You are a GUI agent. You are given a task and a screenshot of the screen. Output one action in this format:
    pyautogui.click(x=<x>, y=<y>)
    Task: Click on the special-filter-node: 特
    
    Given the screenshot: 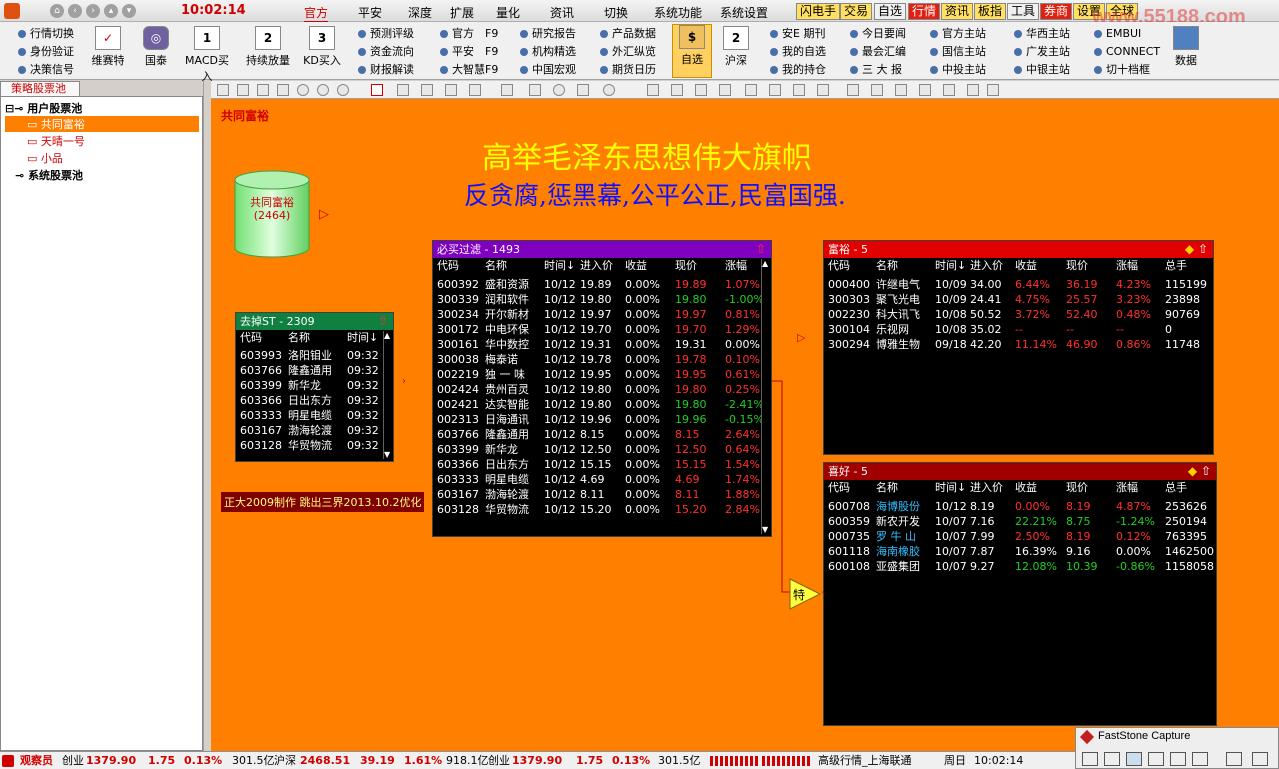 What is the action you would take?
    pyautogui.click(x=805, y=595)
    